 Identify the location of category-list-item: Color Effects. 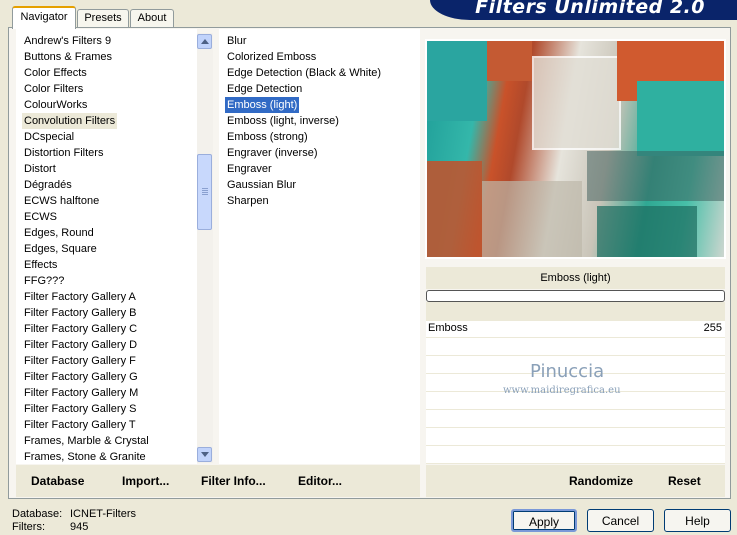
(55, 73).